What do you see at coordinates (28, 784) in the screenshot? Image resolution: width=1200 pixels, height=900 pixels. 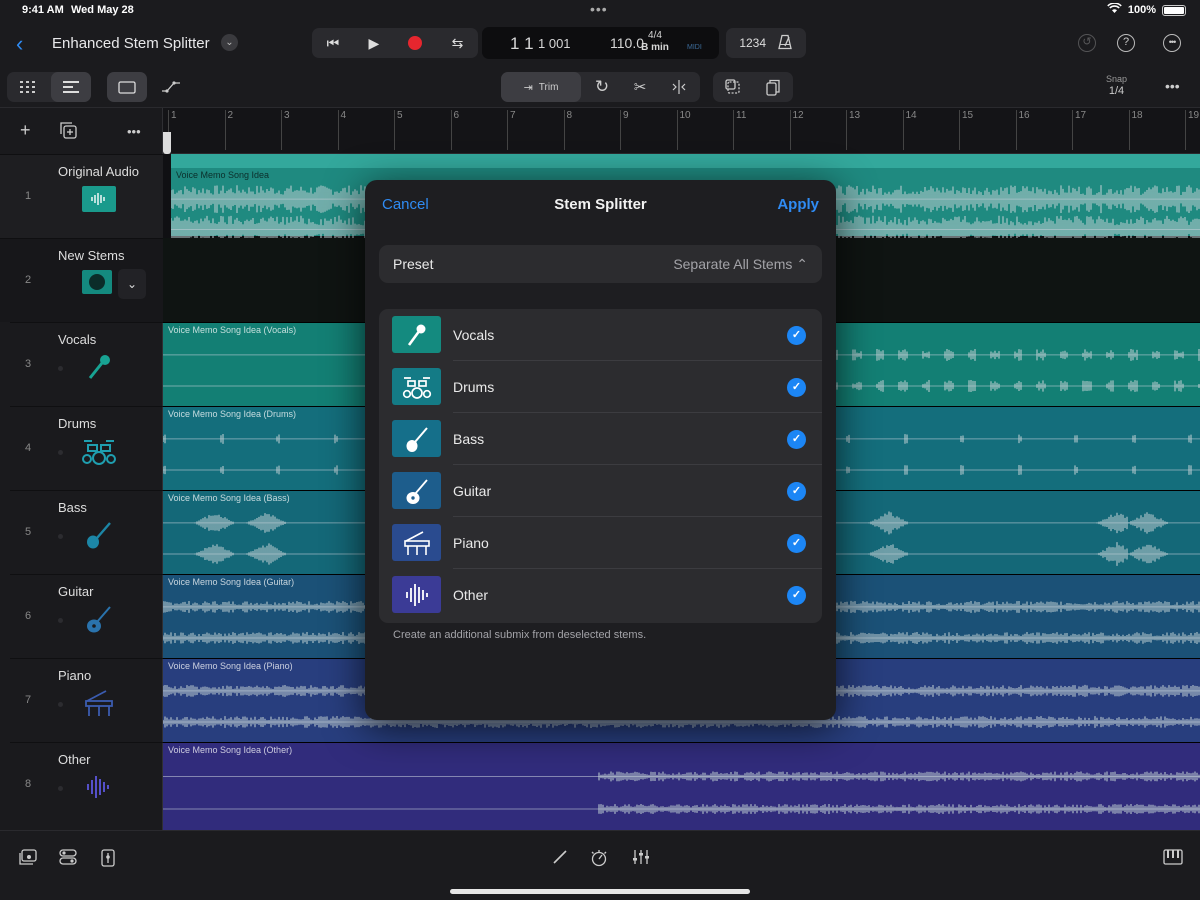 I see `track-number: 8` at bounding box center [28, 784].